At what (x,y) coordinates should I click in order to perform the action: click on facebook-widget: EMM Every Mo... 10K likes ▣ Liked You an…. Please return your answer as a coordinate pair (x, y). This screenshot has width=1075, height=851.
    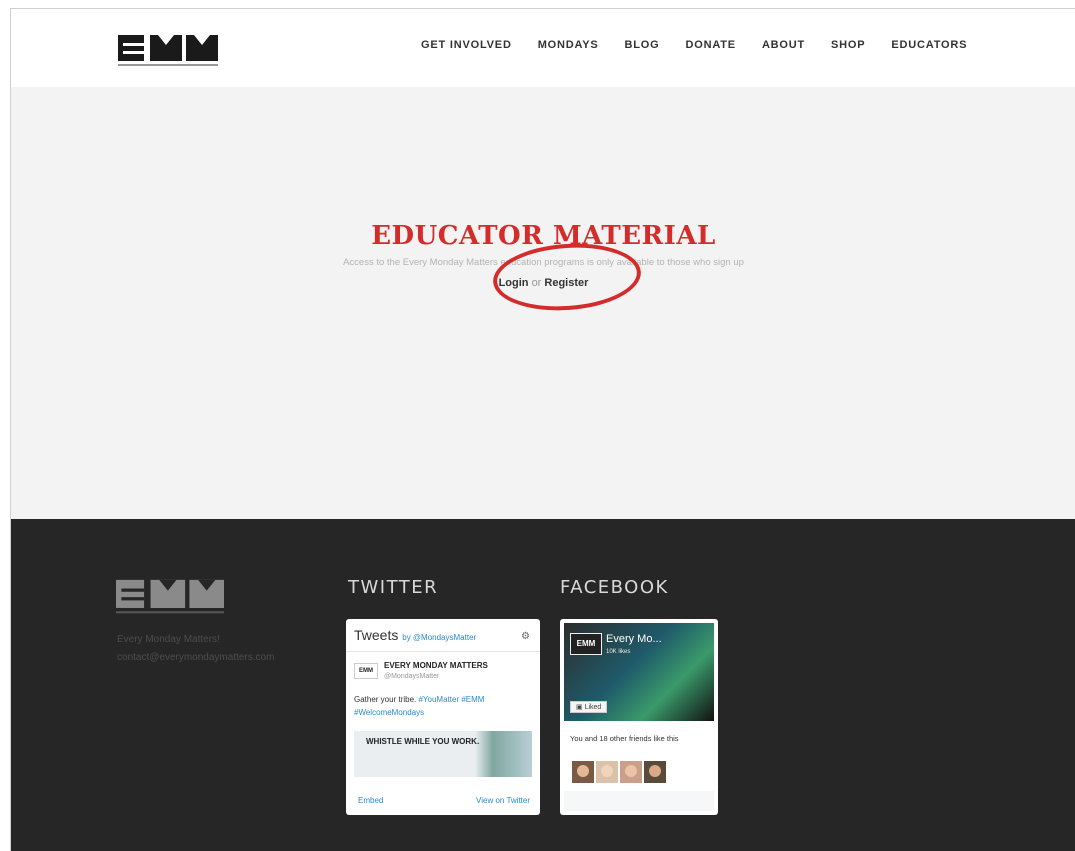
    Looking at the image, I should click on (639, 717).